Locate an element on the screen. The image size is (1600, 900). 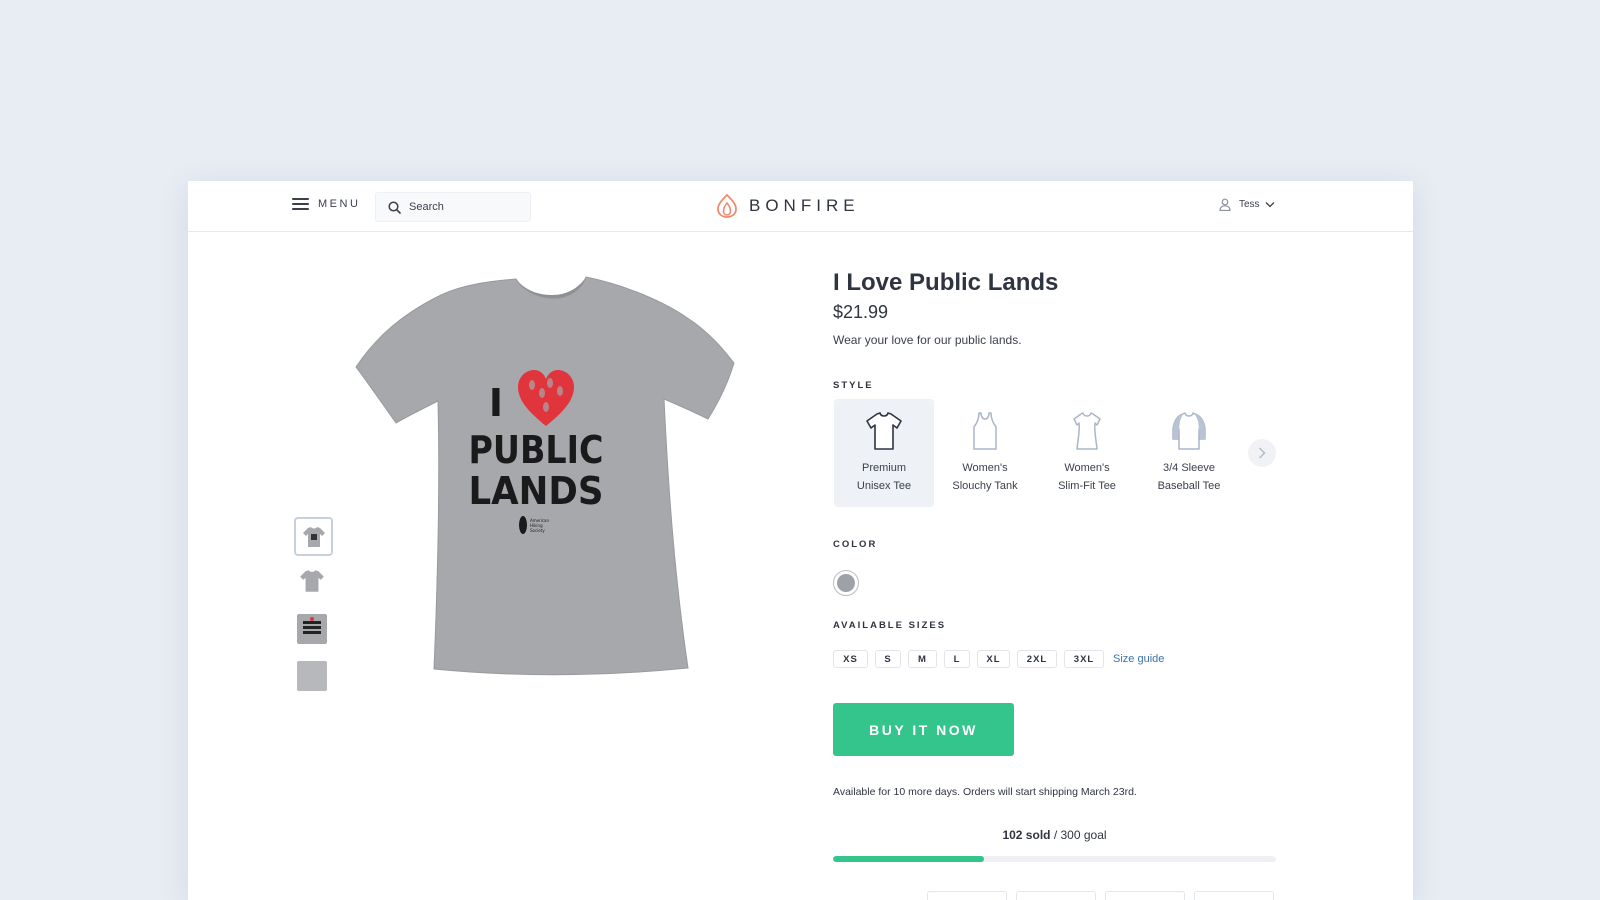
goal-progress-bar is located at coordinates (1054, 859).